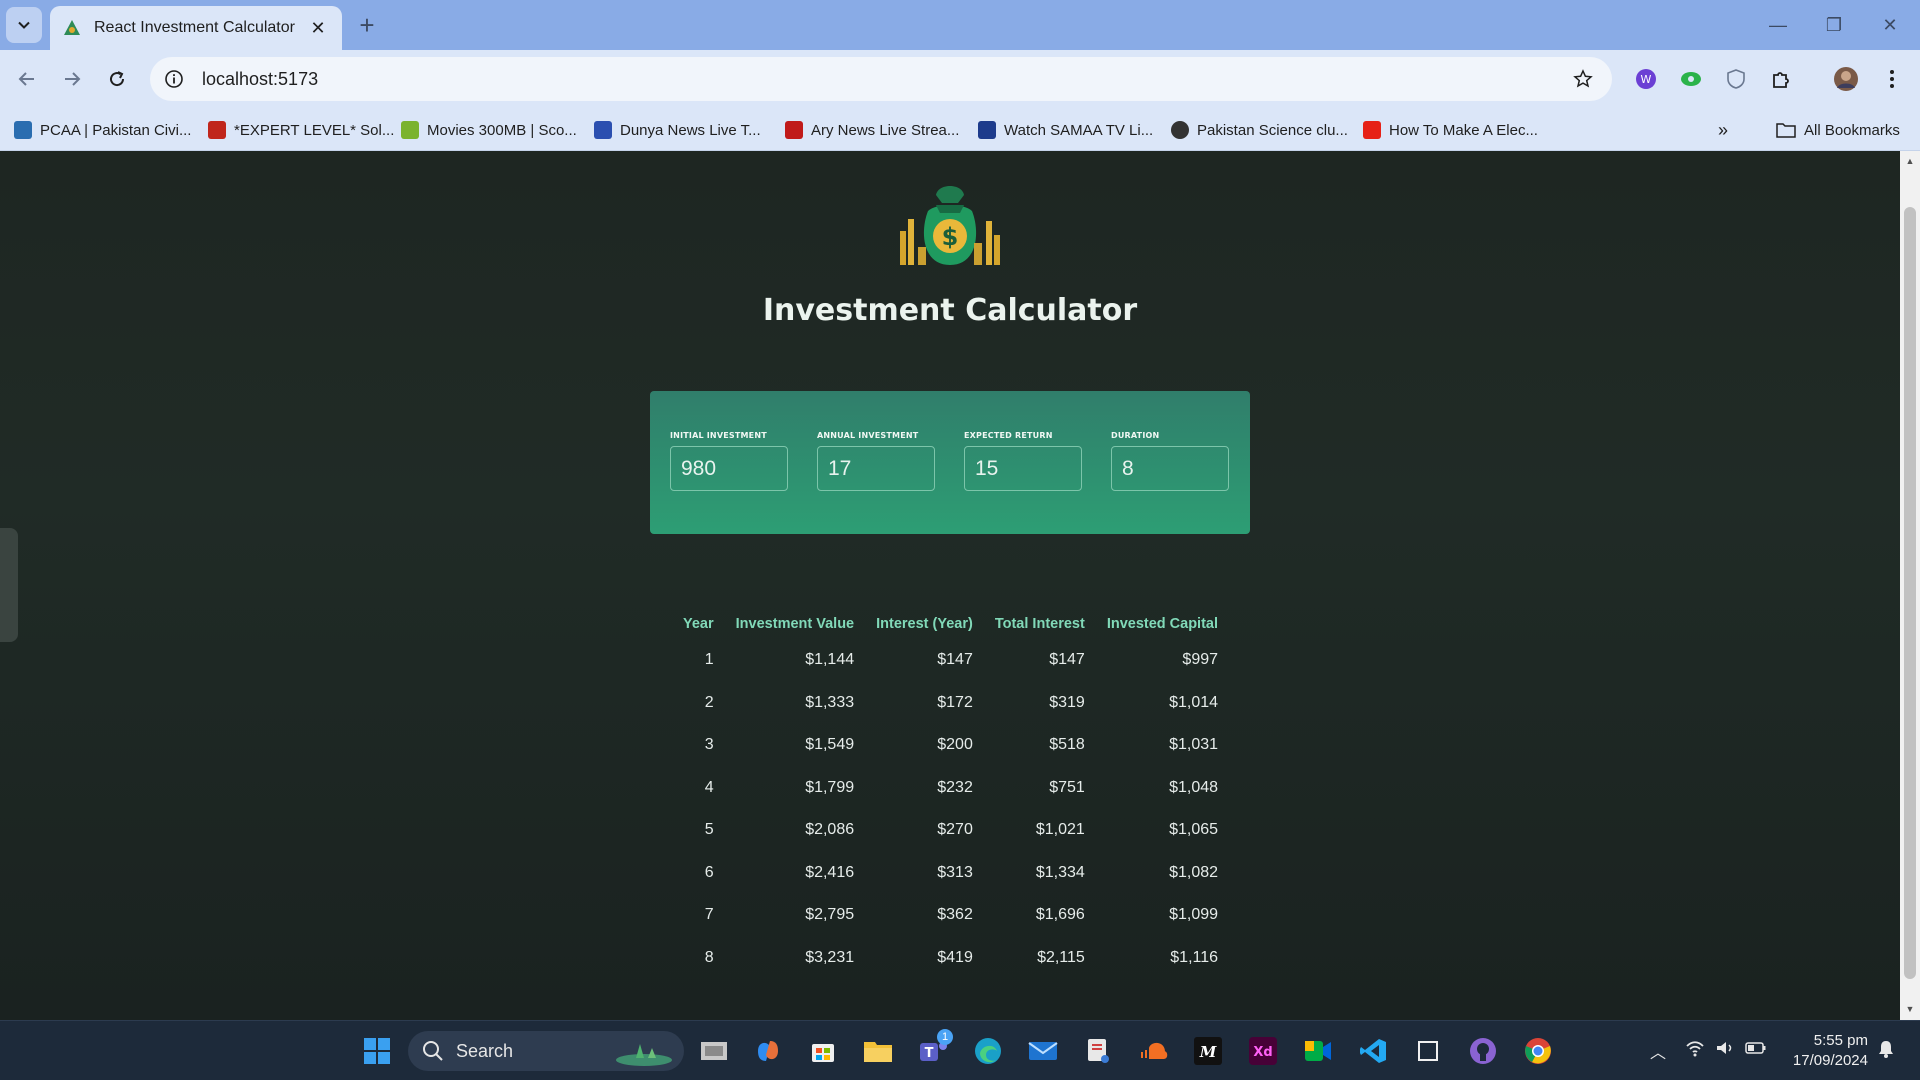 This screenshot has height=1080, width=1920. What do you see at coordinates (1691, 79) in the screenshot?
I see `extension-green-eye-icon` at bounding box center [1691, 79].